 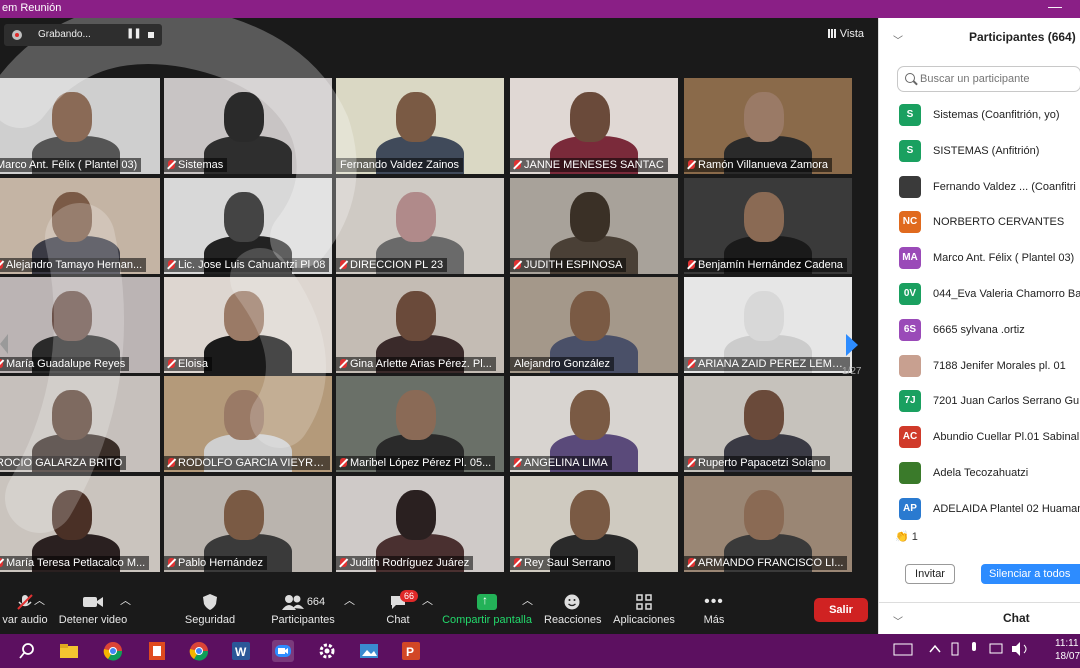 What do you see at coordinates (316, 602) in the screenshot?
I see `participants-count: 664` at bounding box center [316, 602].